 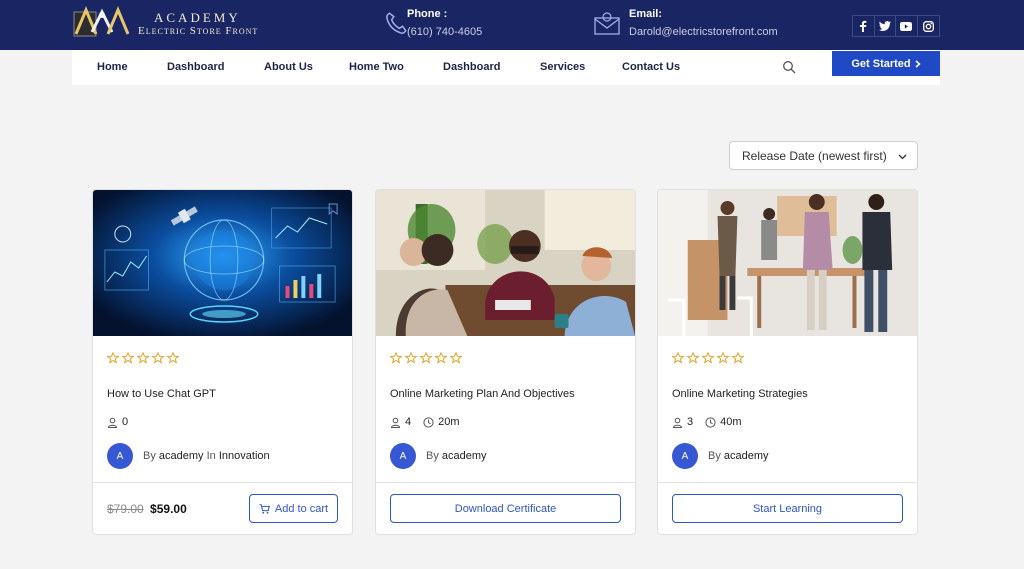 I want to click on nav-item-home-two: Home Two, so click(x=376, y=67).